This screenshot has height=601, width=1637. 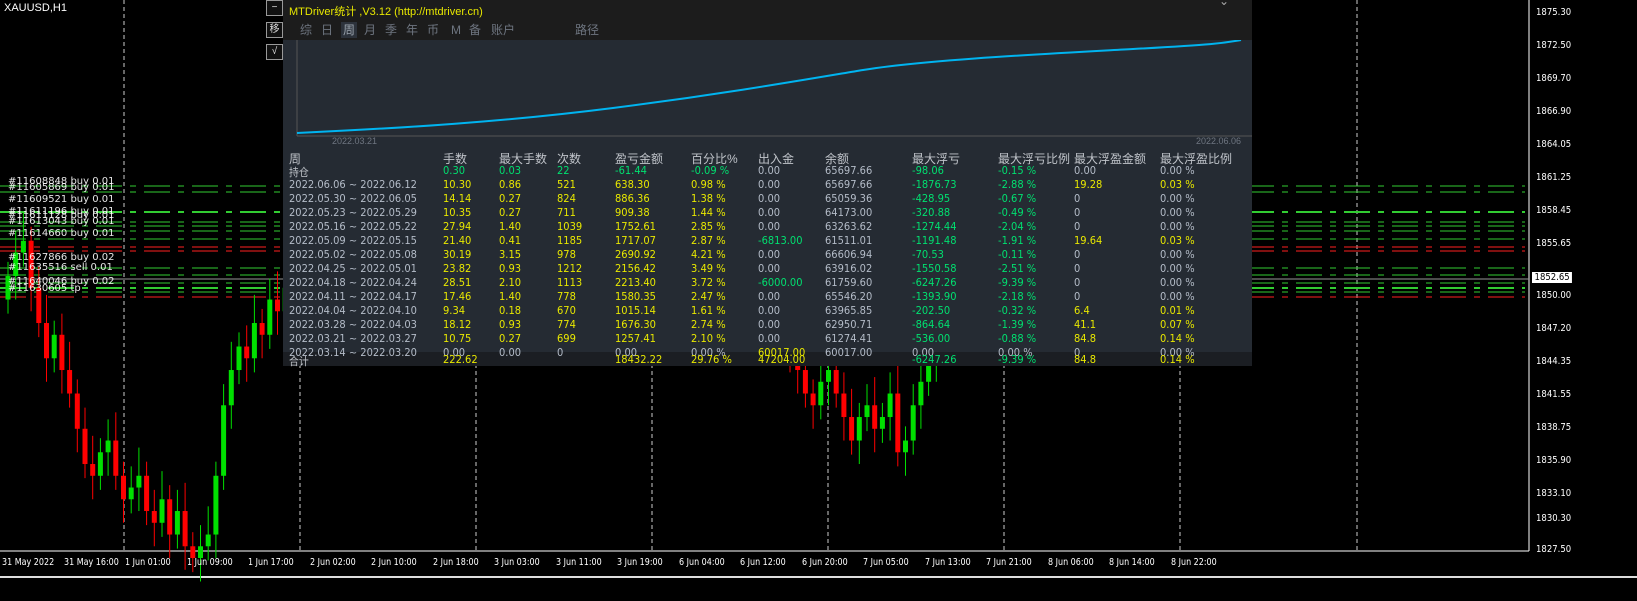 What do you see at coordinates (456, 30) in the screenshot?
I see `tab-7: M` at bounding box center [456, 30].